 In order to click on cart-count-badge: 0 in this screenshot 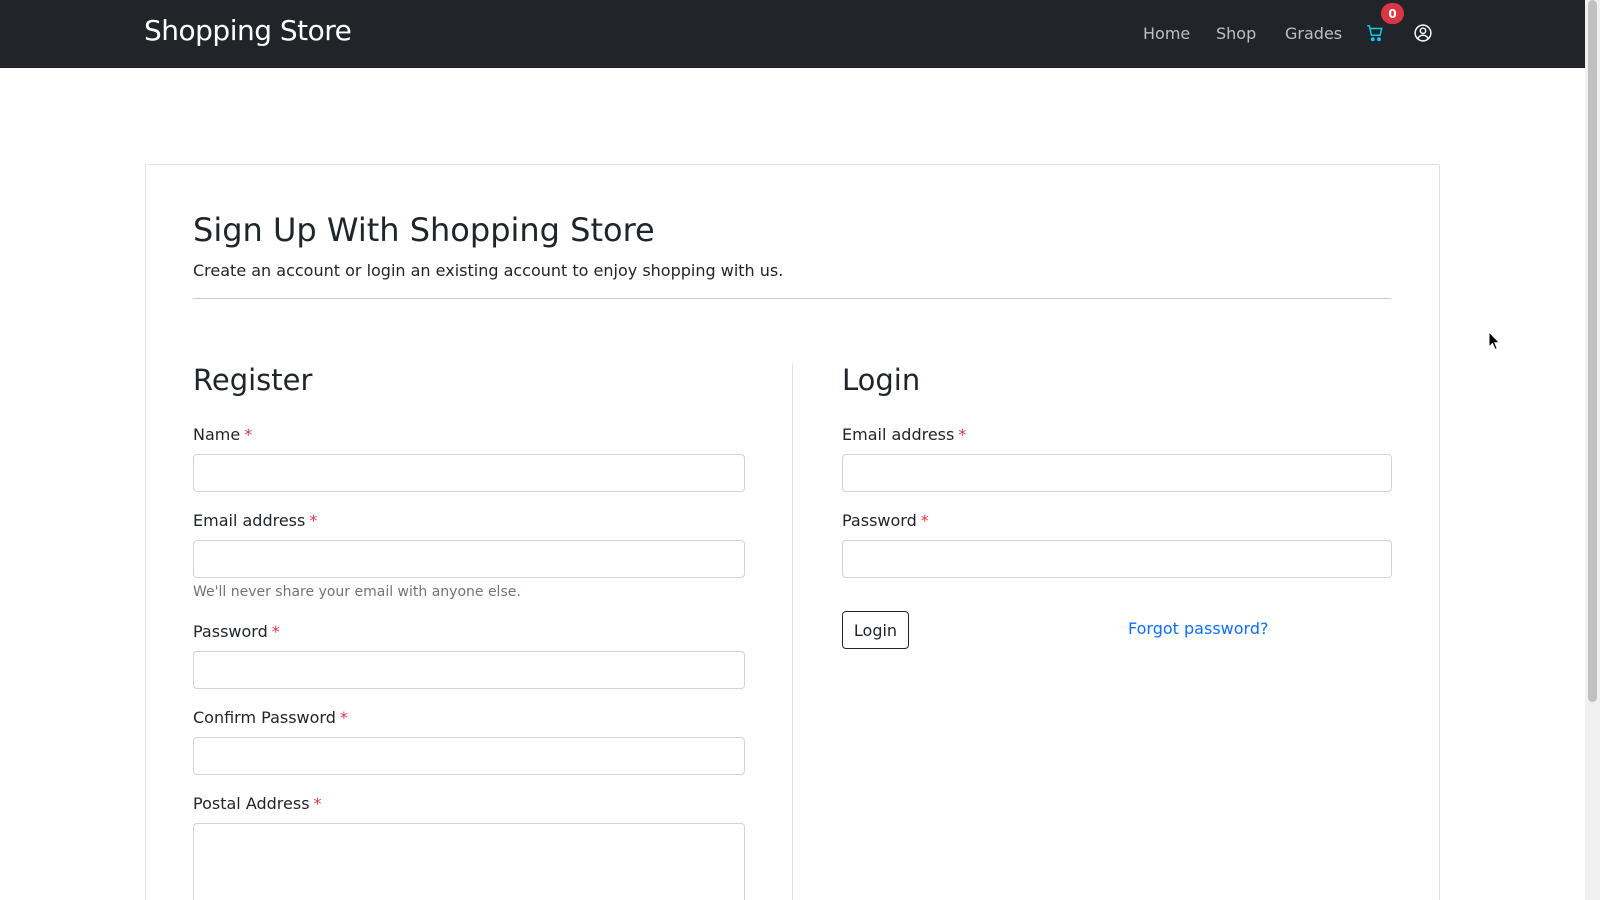, I will do `click(1392, 13)`.